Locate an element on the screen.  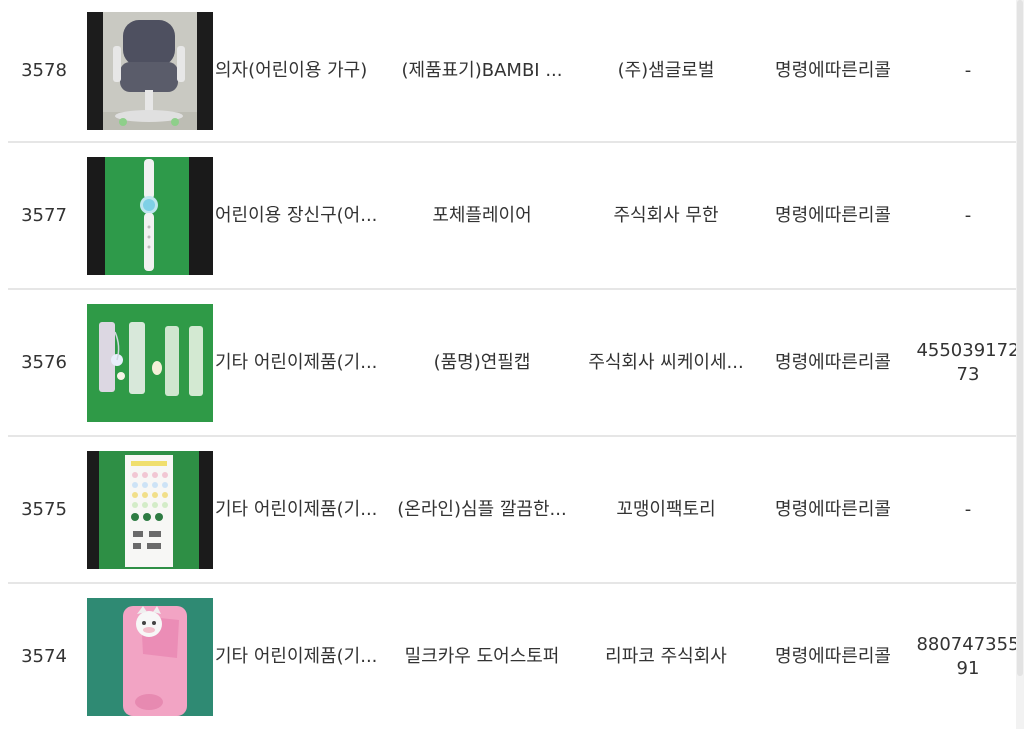
barcode: 455039172 73 is located at coordinates (968, 362).